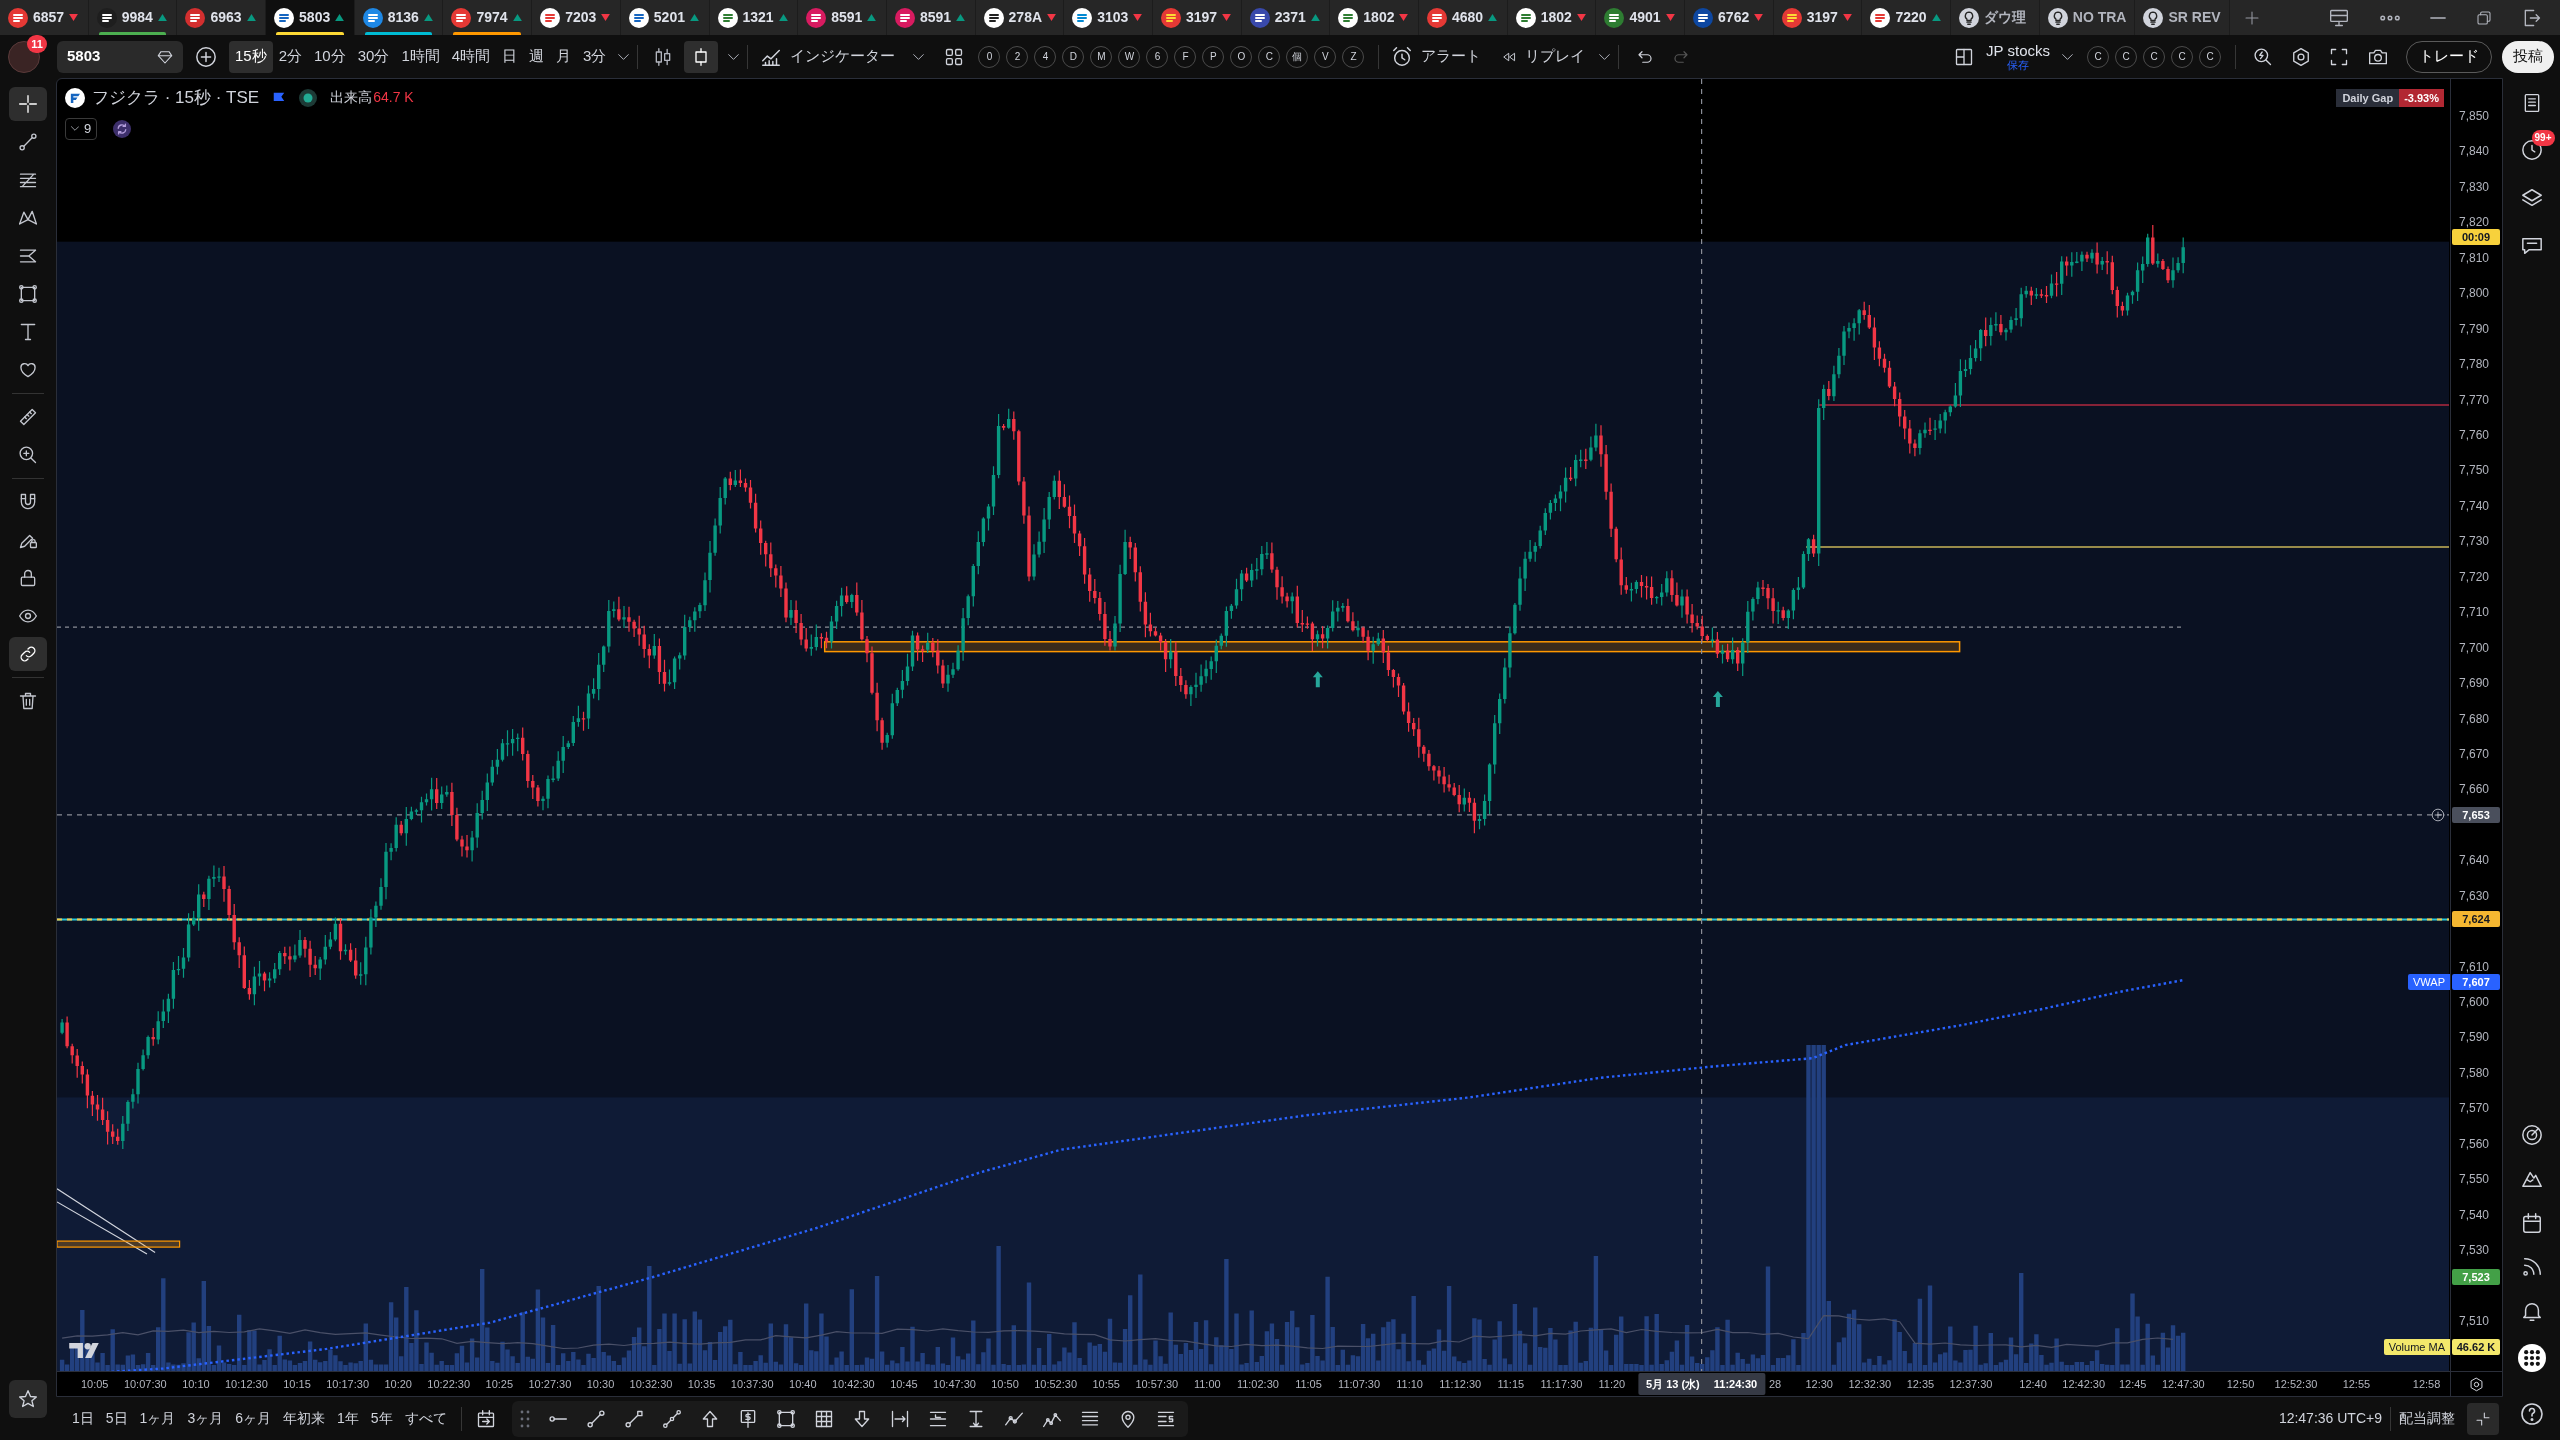  What do you see at coordinates (253, 1418) in the screenshot?
I see `range-option: 6ヶ月` at bounding box center [253, 1418].